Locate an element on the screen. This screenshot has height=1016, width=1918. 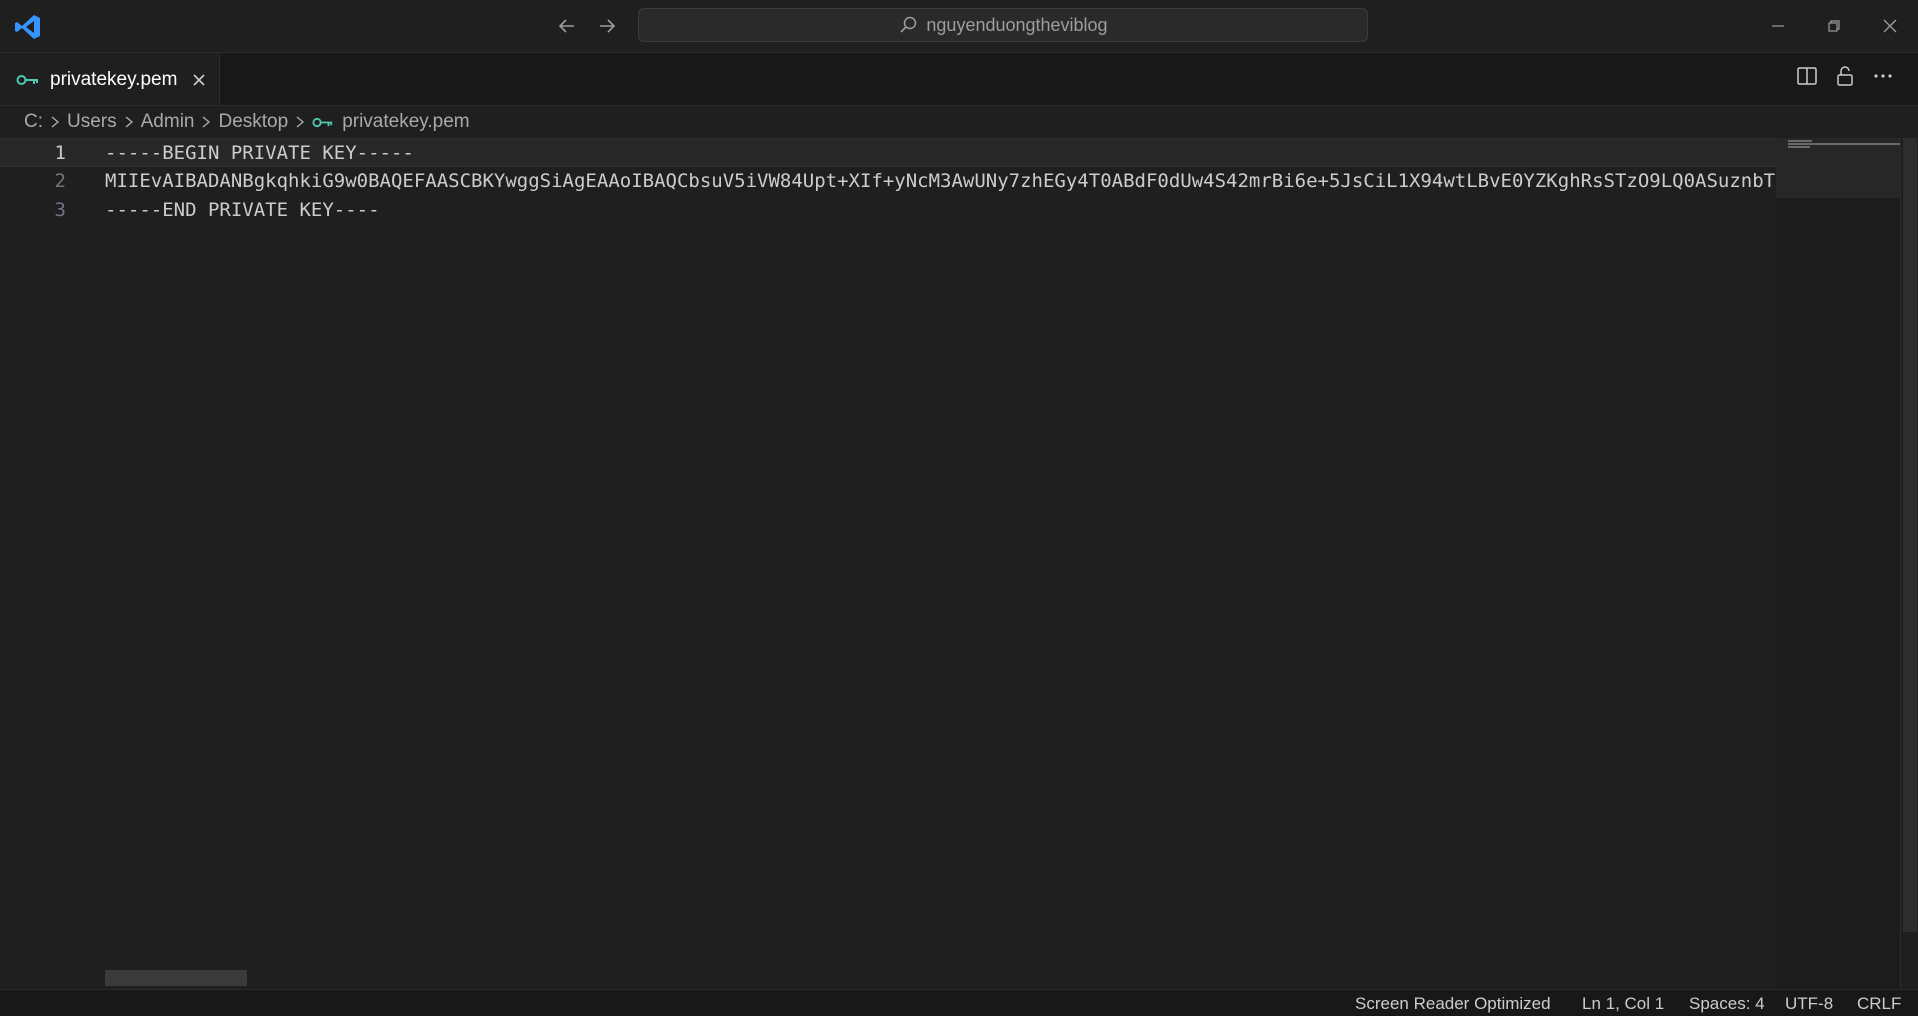
tab-bar: privatekey.pem is located at coordinates (959, 79).